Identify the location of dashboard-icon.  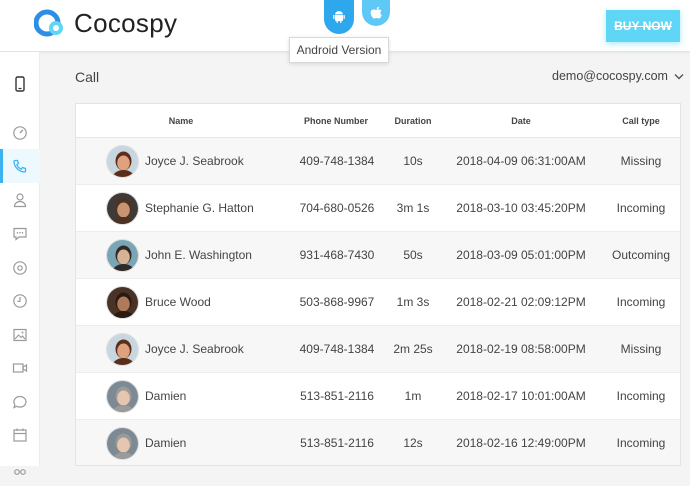
(20, 133).